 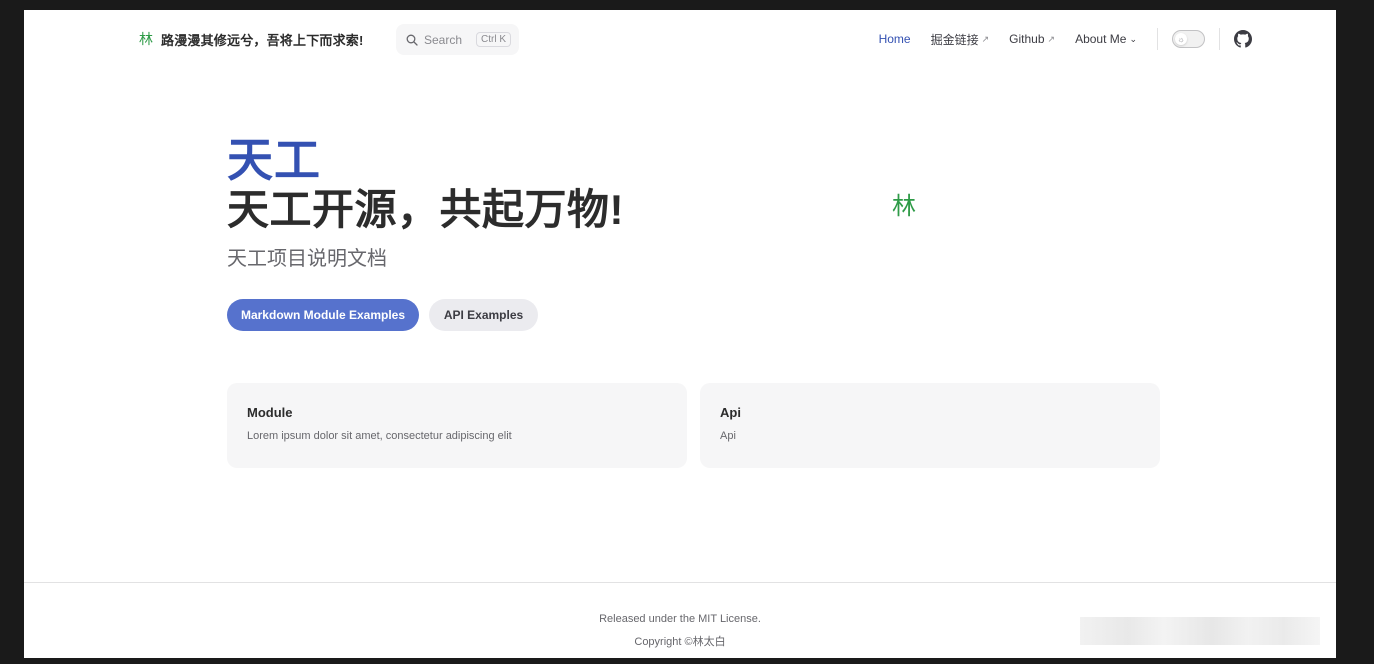 What do you see at coordinates (323, 315) in the screenshot?
I see `markdown-examples-button: Markdown Module Examples` at bounding box center [323, 315].